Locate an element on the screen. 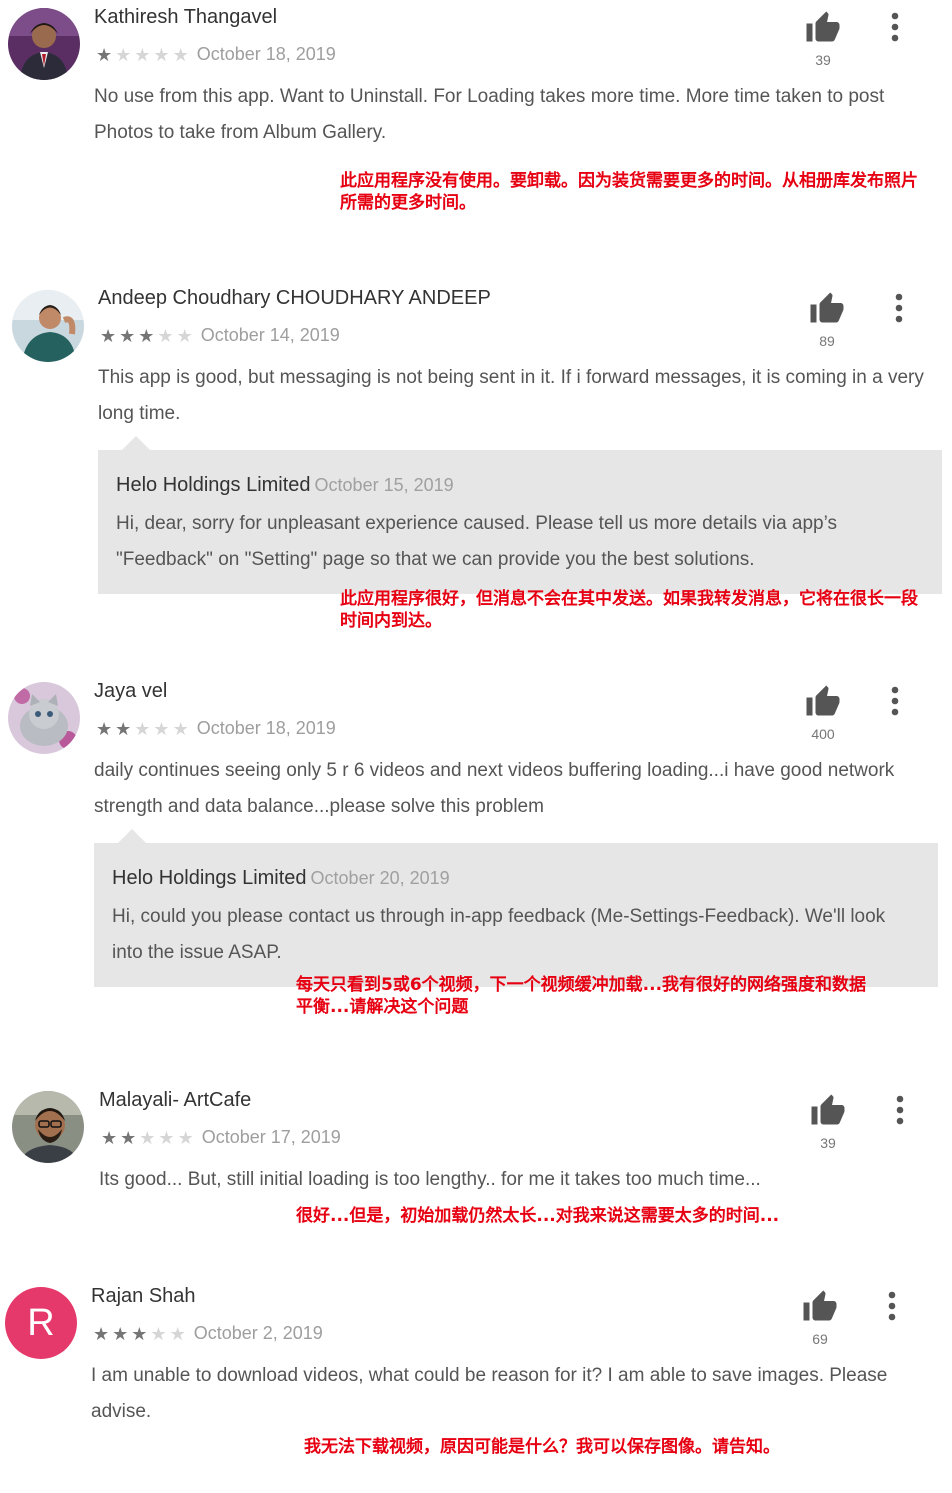  reply-header: Helo Holdings Limited October 20, 2019 is located at coordinates (281, 878).